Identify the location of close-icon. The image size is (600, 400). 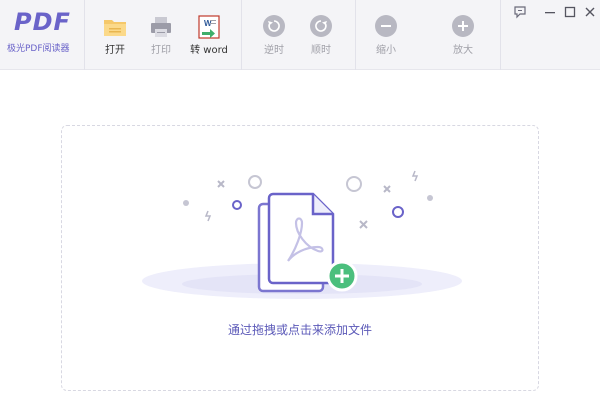
(590, 12).